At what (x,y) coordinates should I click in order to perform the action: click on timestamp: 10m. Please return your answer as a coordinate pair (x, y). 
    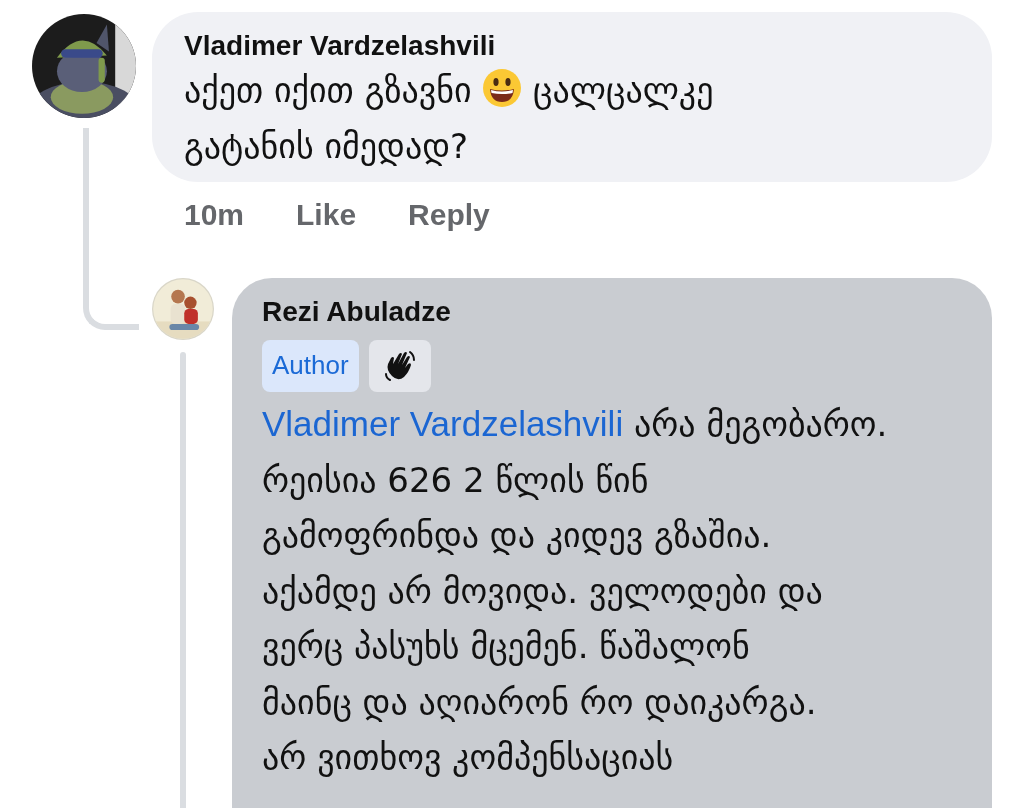
    Looking at the image, I should click on (214, 215).